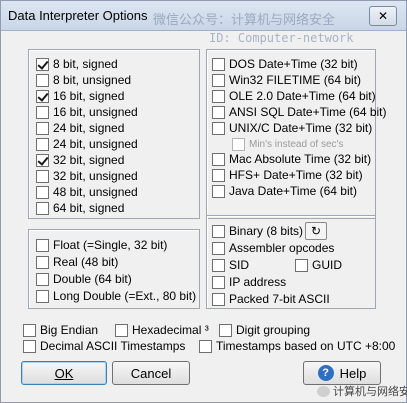 This screenshot has height=403, width=407. Describe the element at coordinates (249, 282) in the screenshot. I see `ip-address-checkbox: IP address` at that location.